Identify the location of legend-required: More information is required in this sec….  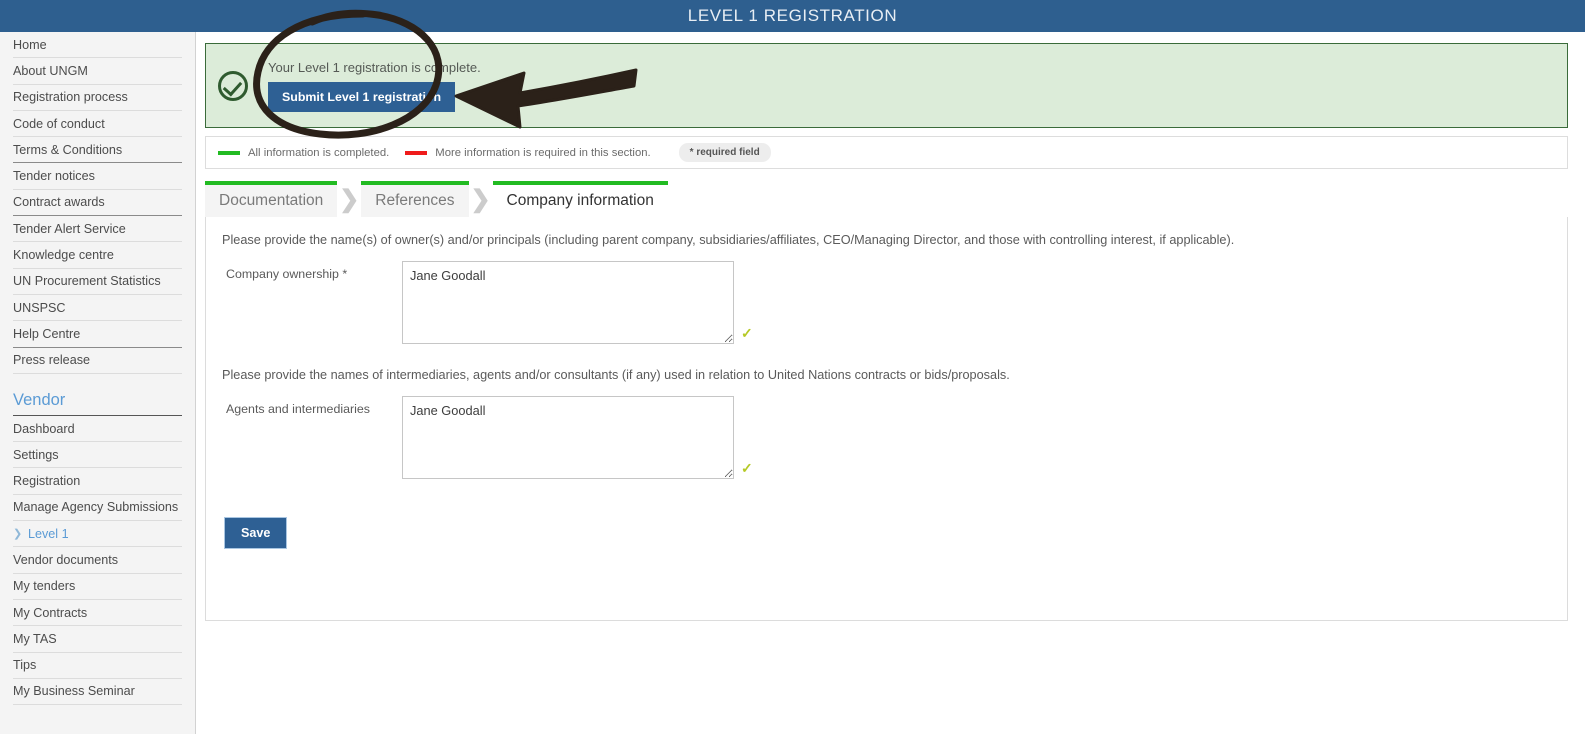
(528, 152).